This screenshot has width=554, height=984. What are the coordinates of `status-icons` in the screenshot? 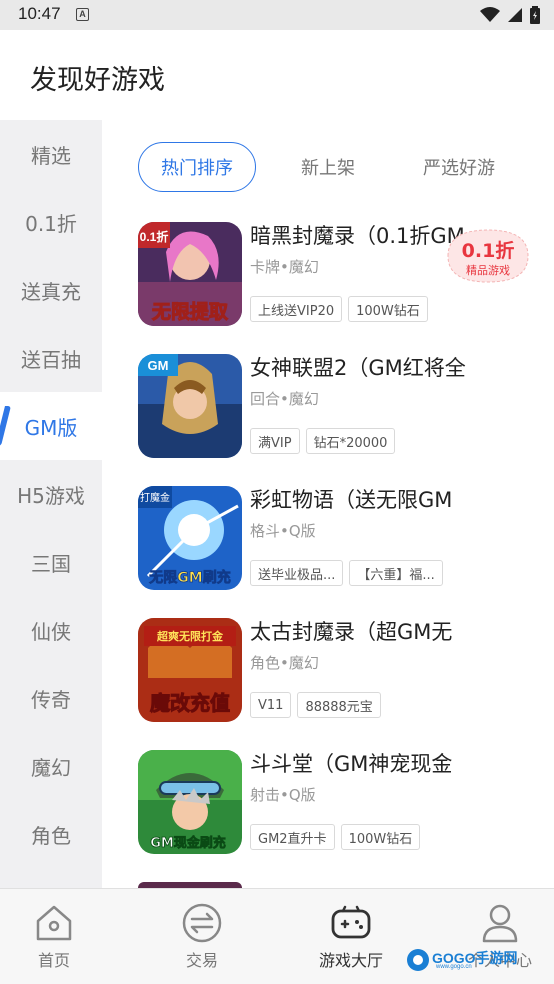 It's located at (510, 15).